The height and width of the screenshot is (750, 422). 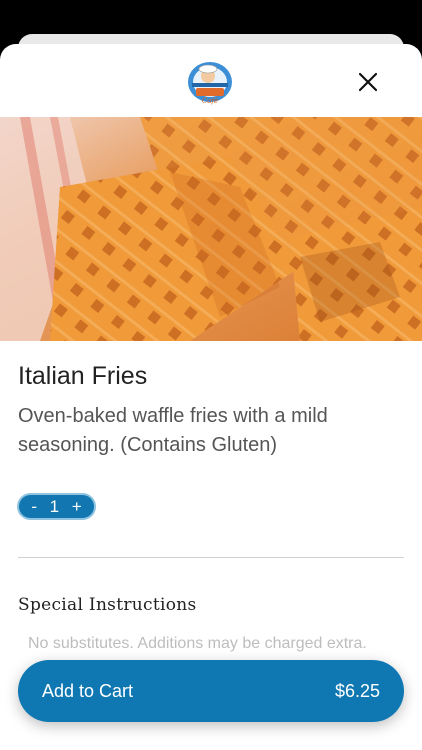 I want to click on close-button, so click(x=368, y=82).